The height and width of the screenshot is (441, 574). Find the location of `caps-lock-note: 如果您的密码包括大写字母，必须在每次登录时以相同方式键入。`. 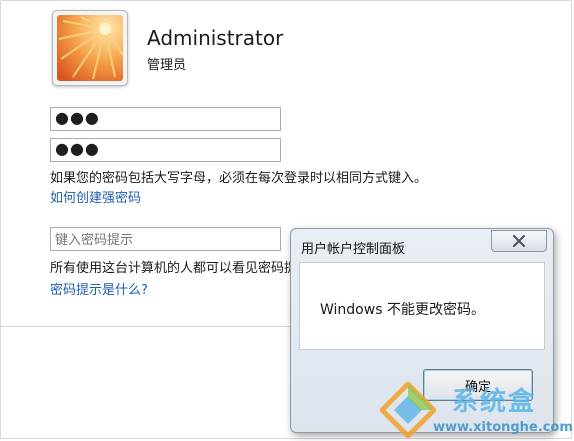

caps-lock-note: 如果您的密码包括大写字母，必须在每次登录时以相同方式键入。 is located at coordinates (239, 178).